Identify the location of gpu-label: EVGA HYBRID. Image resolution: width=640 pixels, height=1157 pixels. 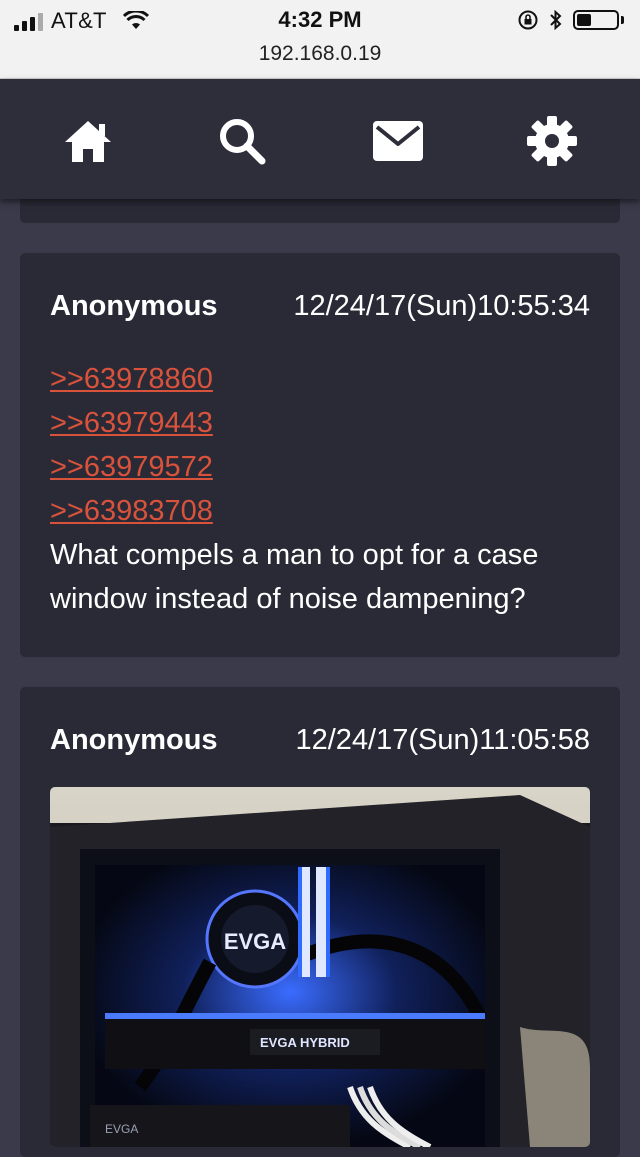
(305, 1042).